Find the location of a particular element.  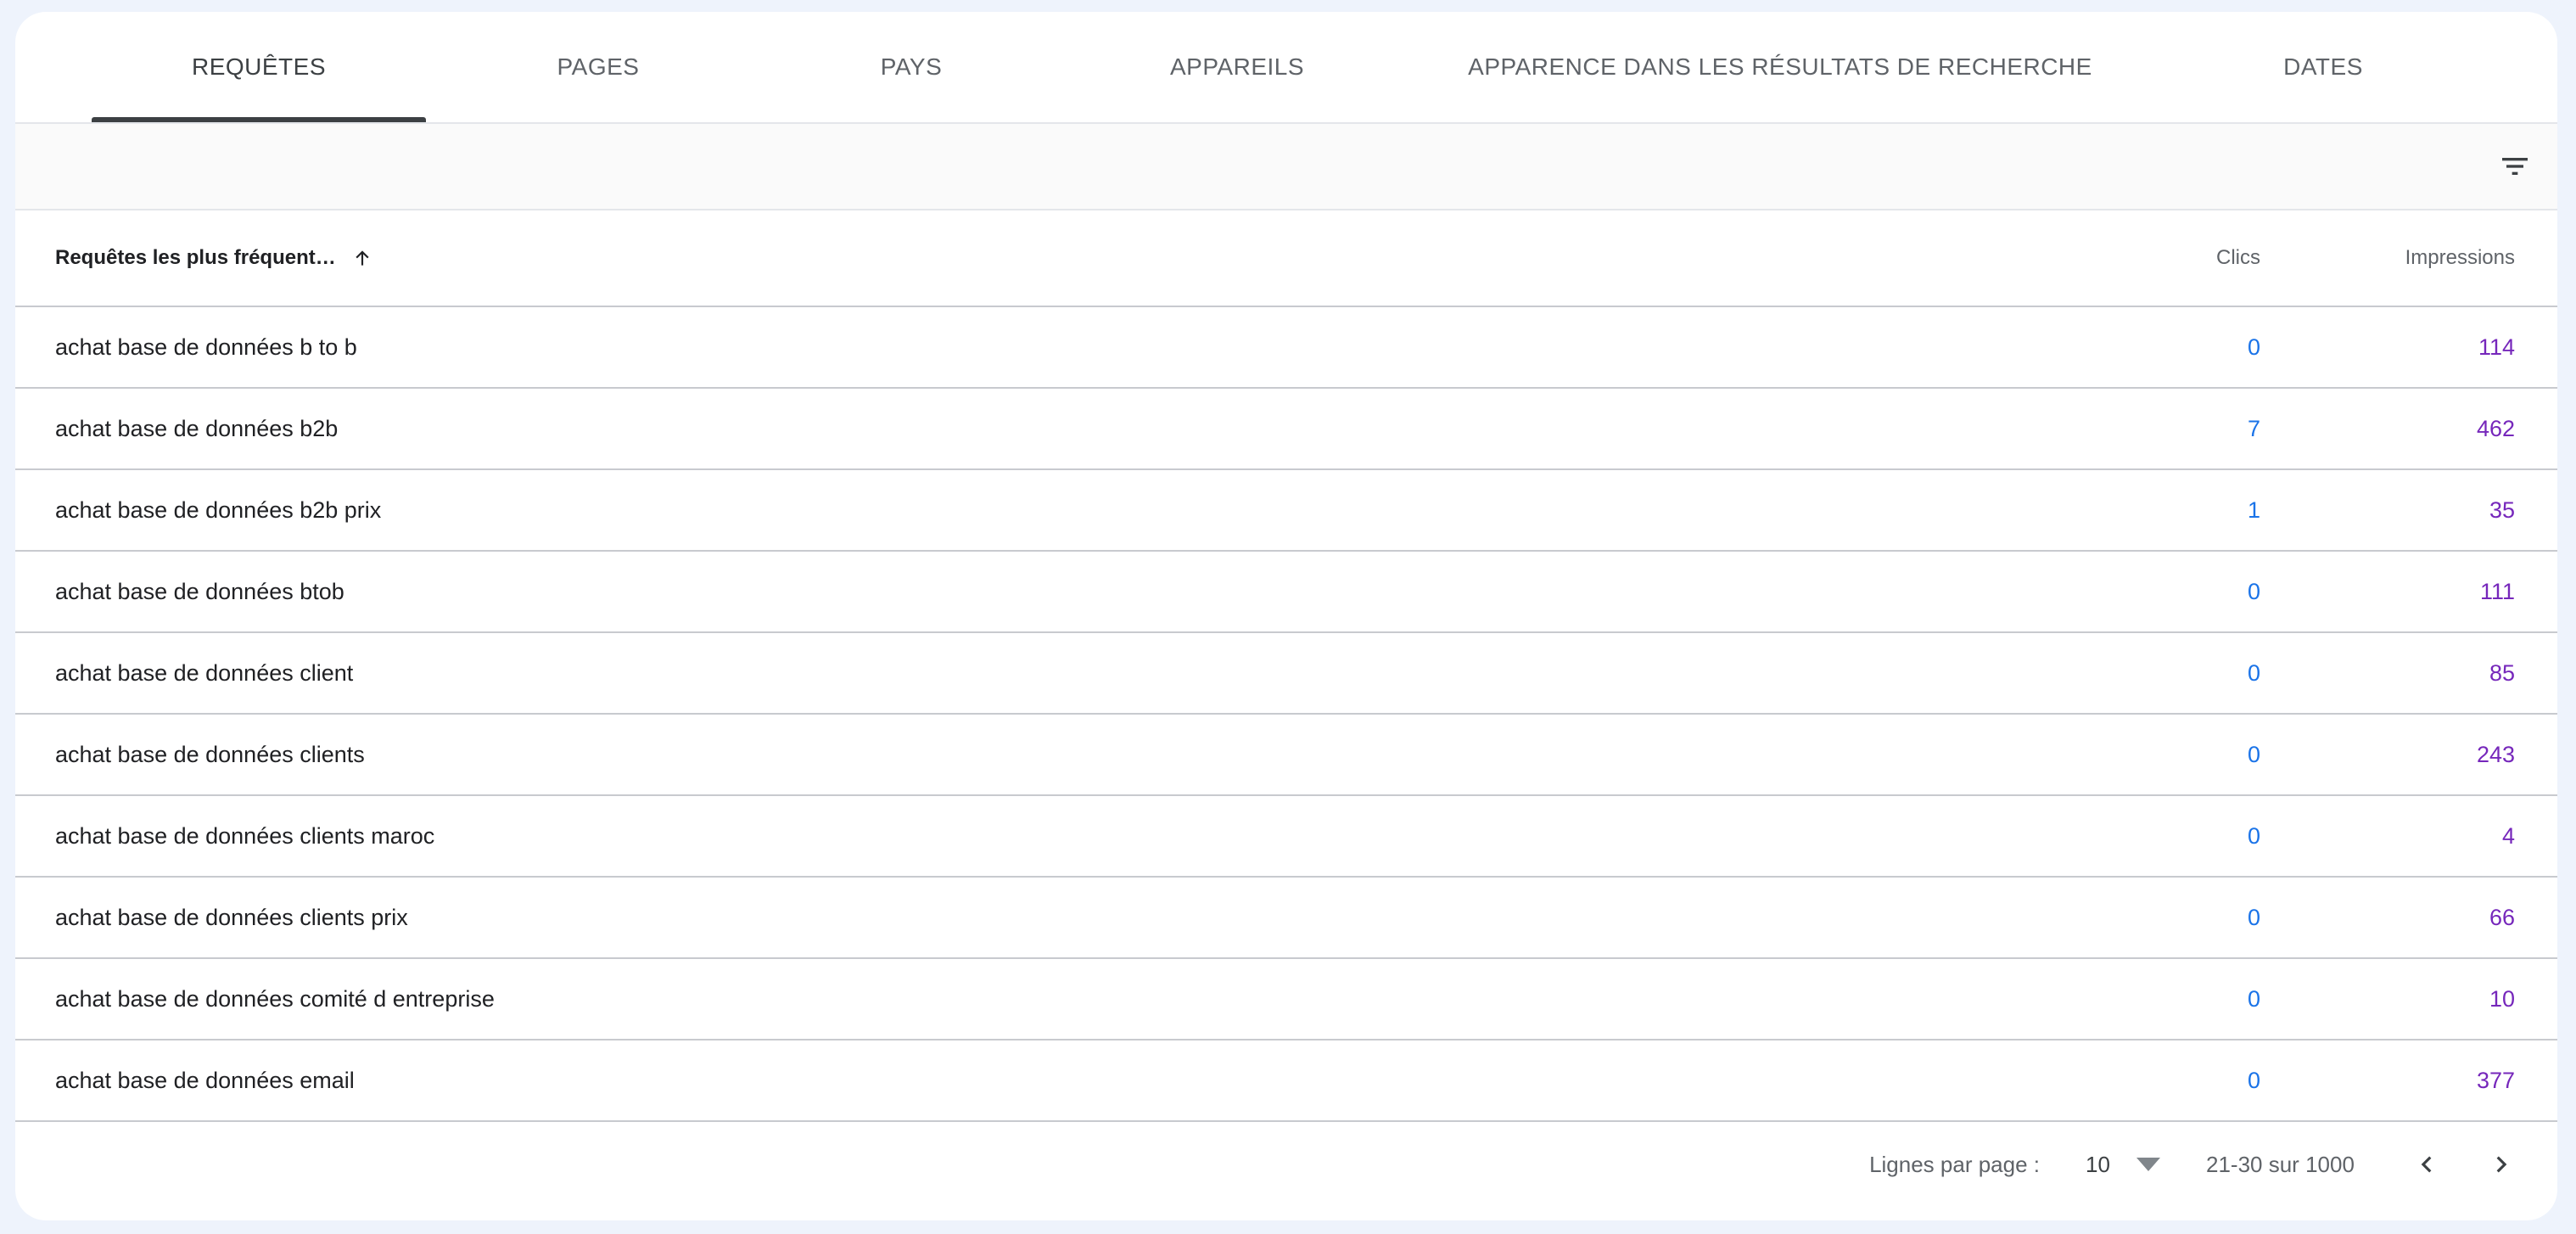

impressions-cell: 85 is located at coordinates (2502, 672).